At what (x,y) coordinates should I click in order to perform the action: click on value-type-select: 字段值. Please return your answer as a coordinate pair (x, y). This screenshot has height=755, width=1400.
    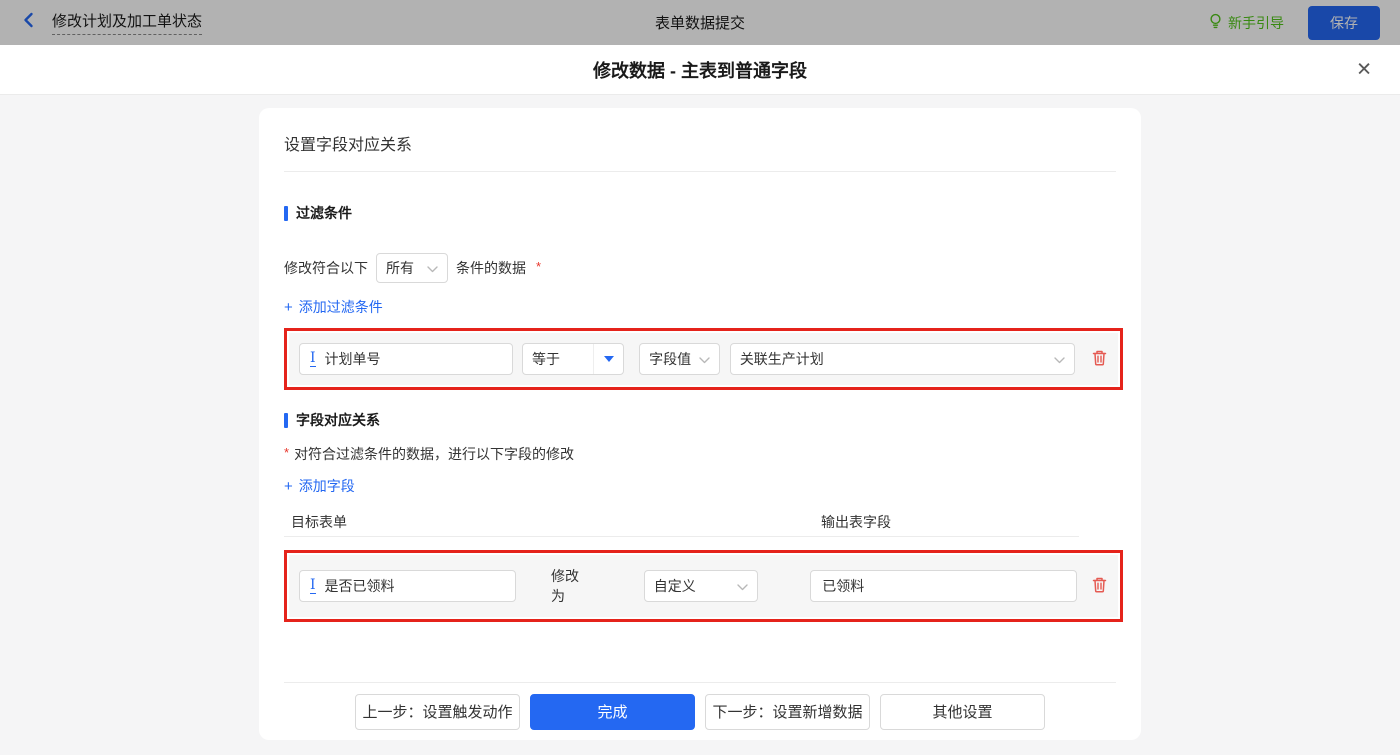
    Looking at the image, I should click on (679, 359).